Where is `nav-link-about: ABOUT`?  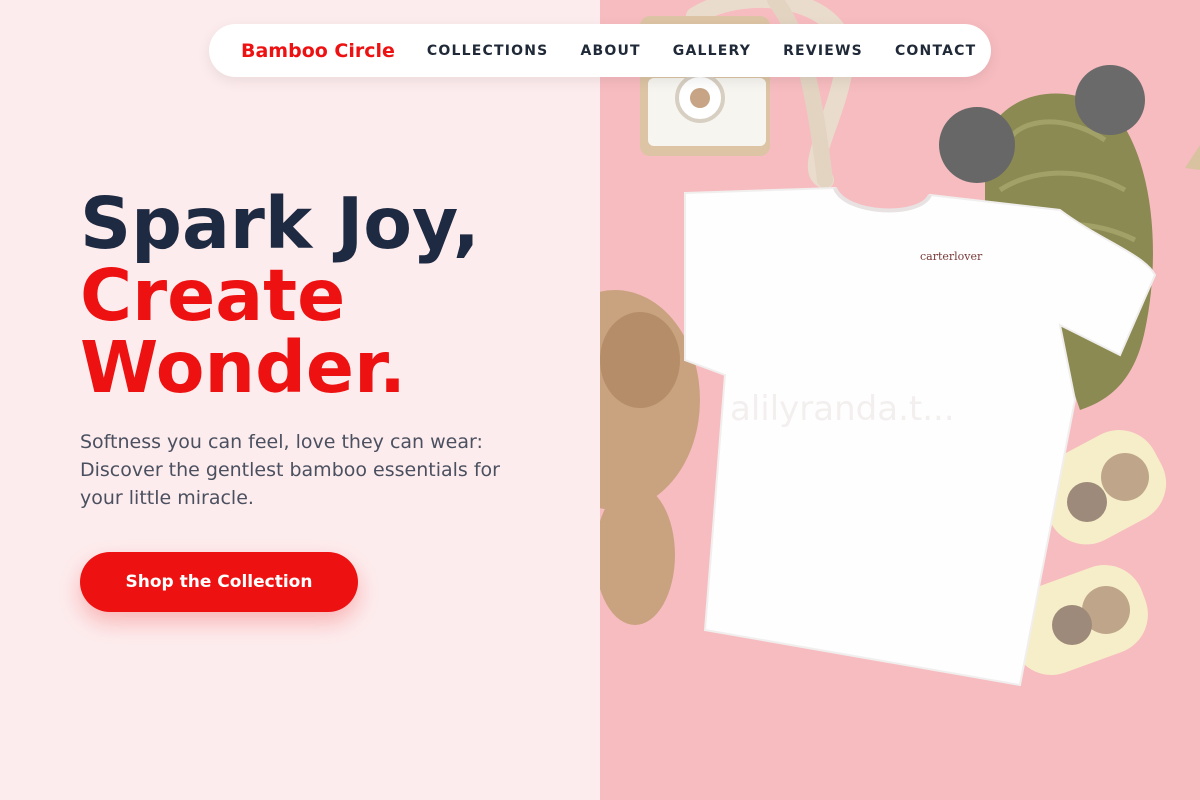
nav-link-about: ABOUT is located at coordinates (610, 51).